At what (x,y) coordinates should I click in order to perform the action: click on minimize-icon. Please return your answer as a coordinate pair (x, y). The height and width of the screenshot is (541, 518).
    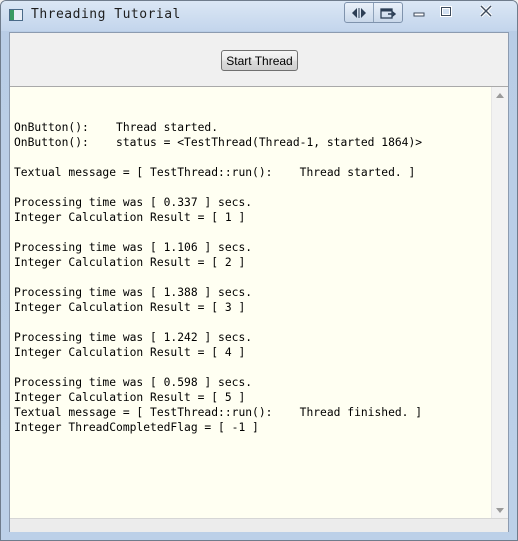
    Looking at the image, I should click on (419, 11).